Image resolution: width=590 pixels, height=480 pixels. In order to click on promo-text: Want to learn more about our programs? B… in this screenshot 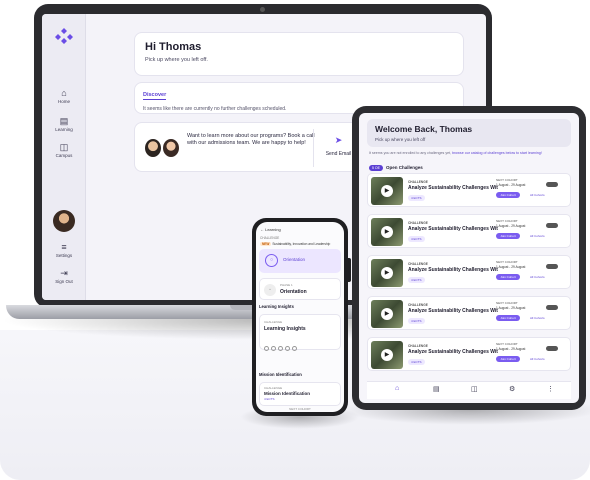, I will do `click(251, 139)`.